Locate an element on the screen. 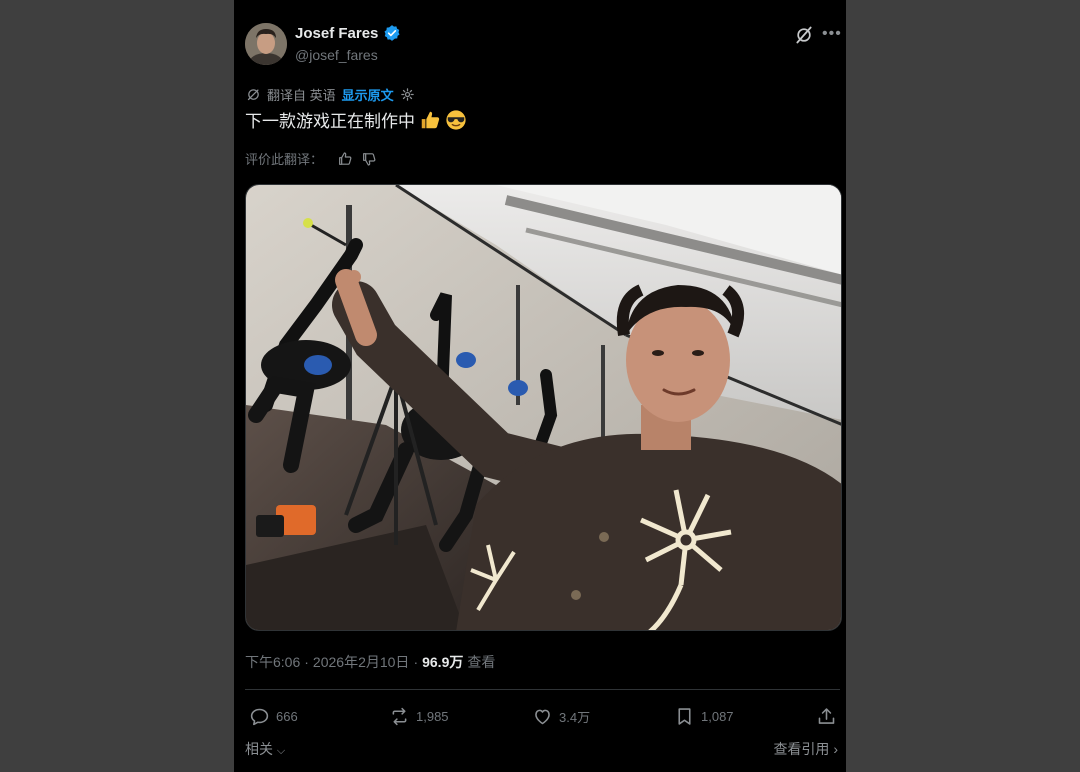 This screenshot has width=1080, height=772. heart-icon is located at coordinates (542, 716).